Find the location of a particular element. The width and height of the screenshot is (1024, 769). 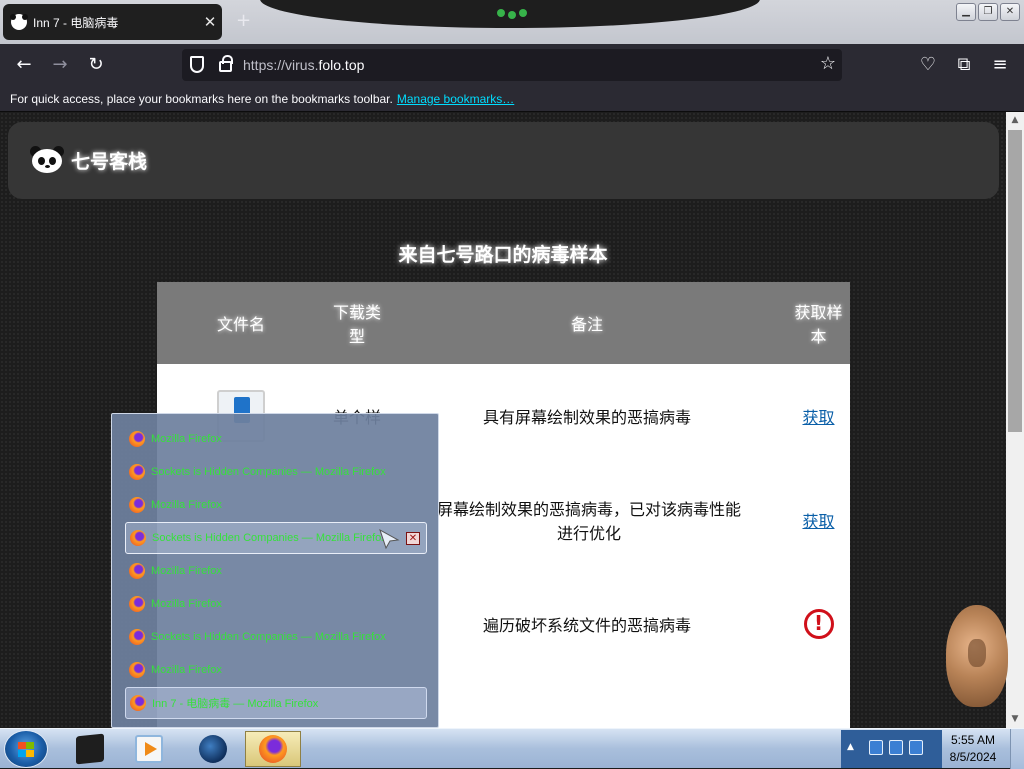

extensions-icon: ⧉ is located at coordinates (964, 65).